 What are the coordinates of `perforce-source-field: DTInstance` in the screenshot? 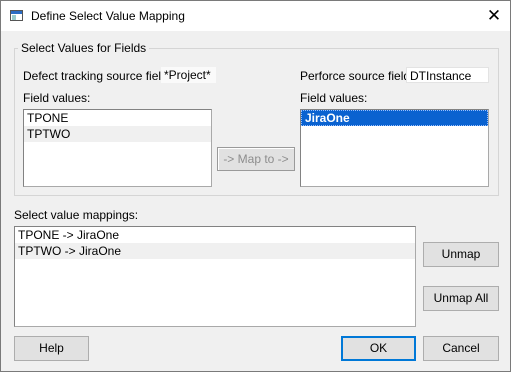 It's located at (447, 75).